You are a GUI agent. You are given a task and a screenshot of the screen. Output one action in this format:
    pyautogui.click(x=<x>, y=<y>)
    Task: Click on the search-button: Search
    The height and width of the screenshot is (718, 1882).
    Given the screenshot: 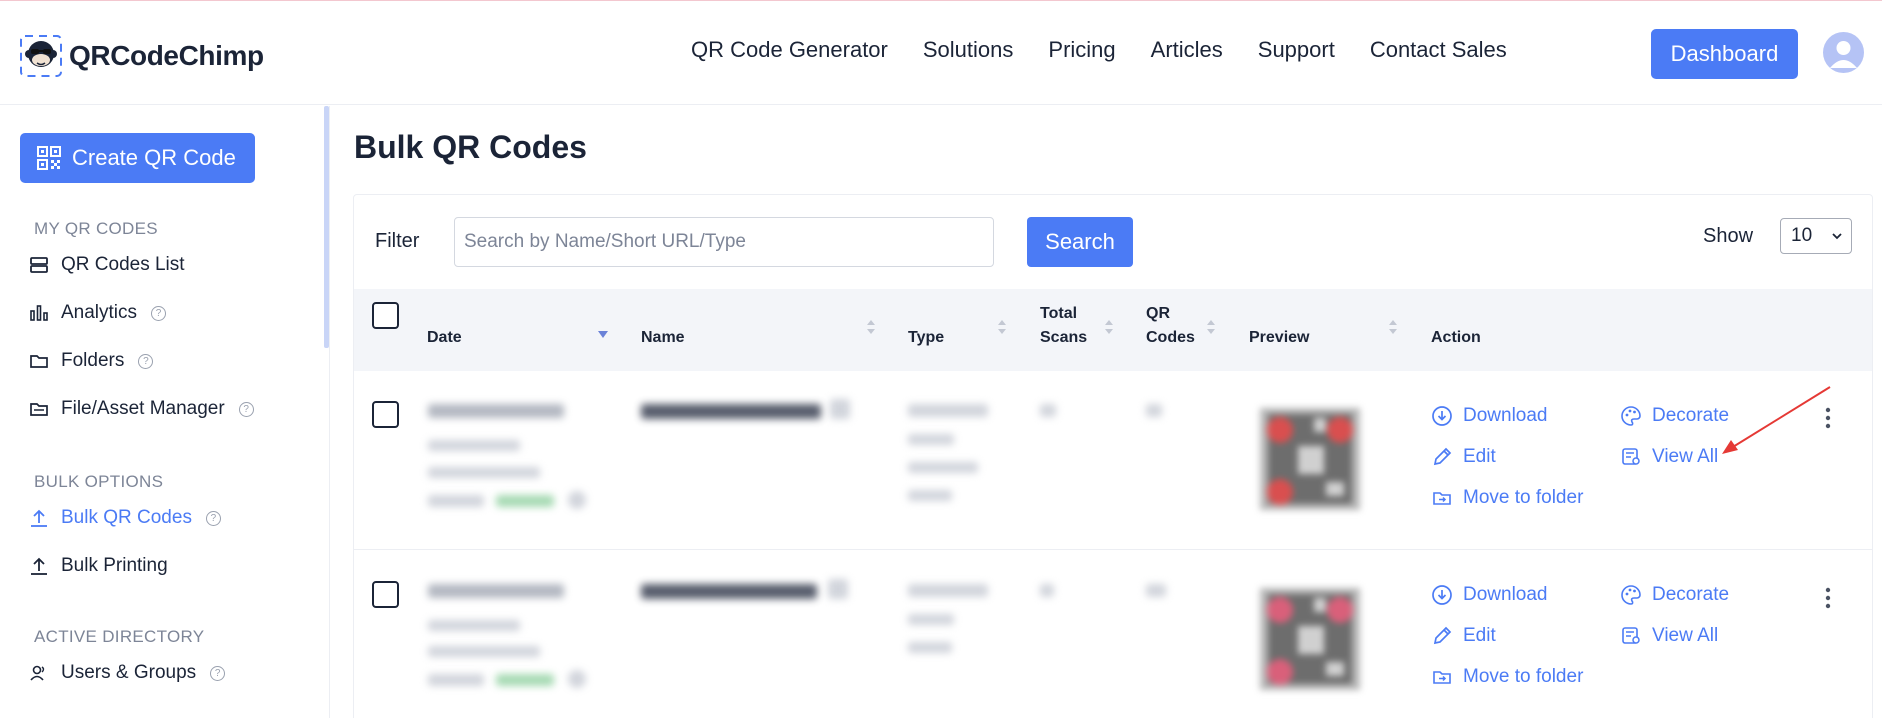 What is the action you would take?
    pyautogui.click(x=1080, y=242)
    